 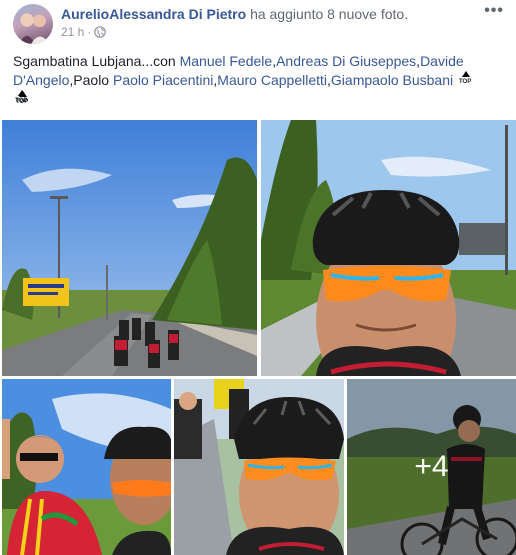 What do you see at coordinates (86, 467) in the screenshot?
I see `photo-cyclists-waving` at bounding box center [86, 467].